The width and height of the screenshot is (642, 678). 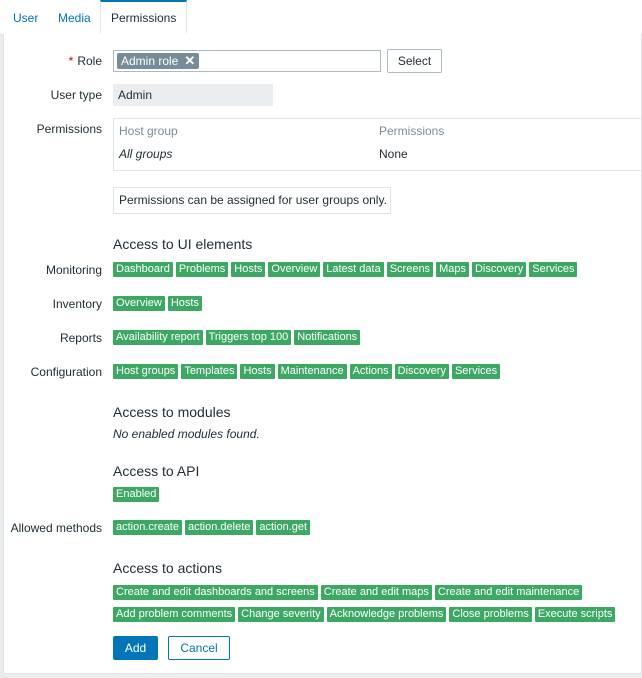 What do you see at coordinates (146, 371) in the screenshot?
I see `tag: Host groups` at bounding box center [146, 371].